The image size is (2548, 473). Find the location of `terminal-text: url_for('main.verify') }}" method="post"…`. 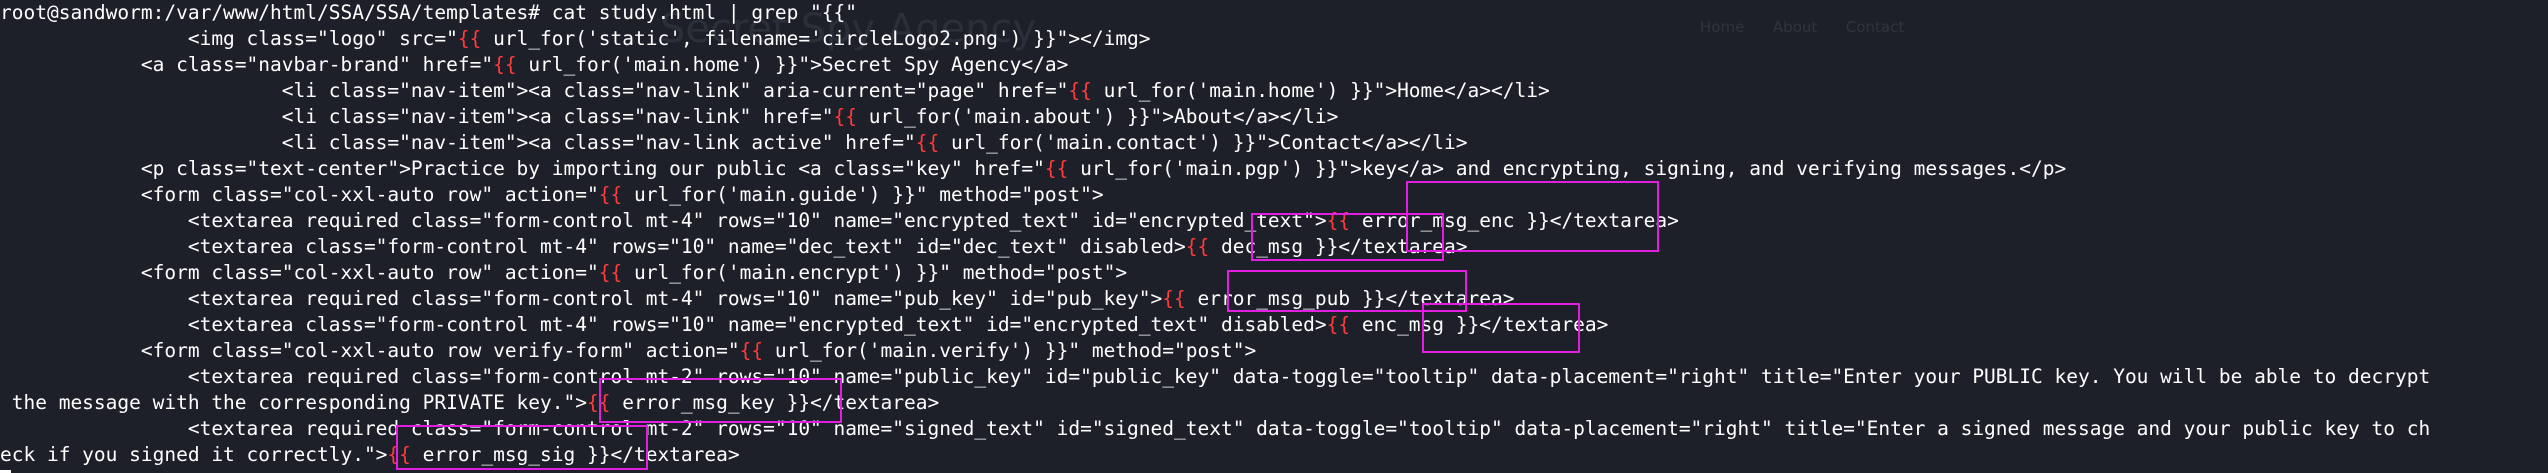

terminal-text: url_for('main.verify') }}" method="post"… is located at coordinates (1010, 350).